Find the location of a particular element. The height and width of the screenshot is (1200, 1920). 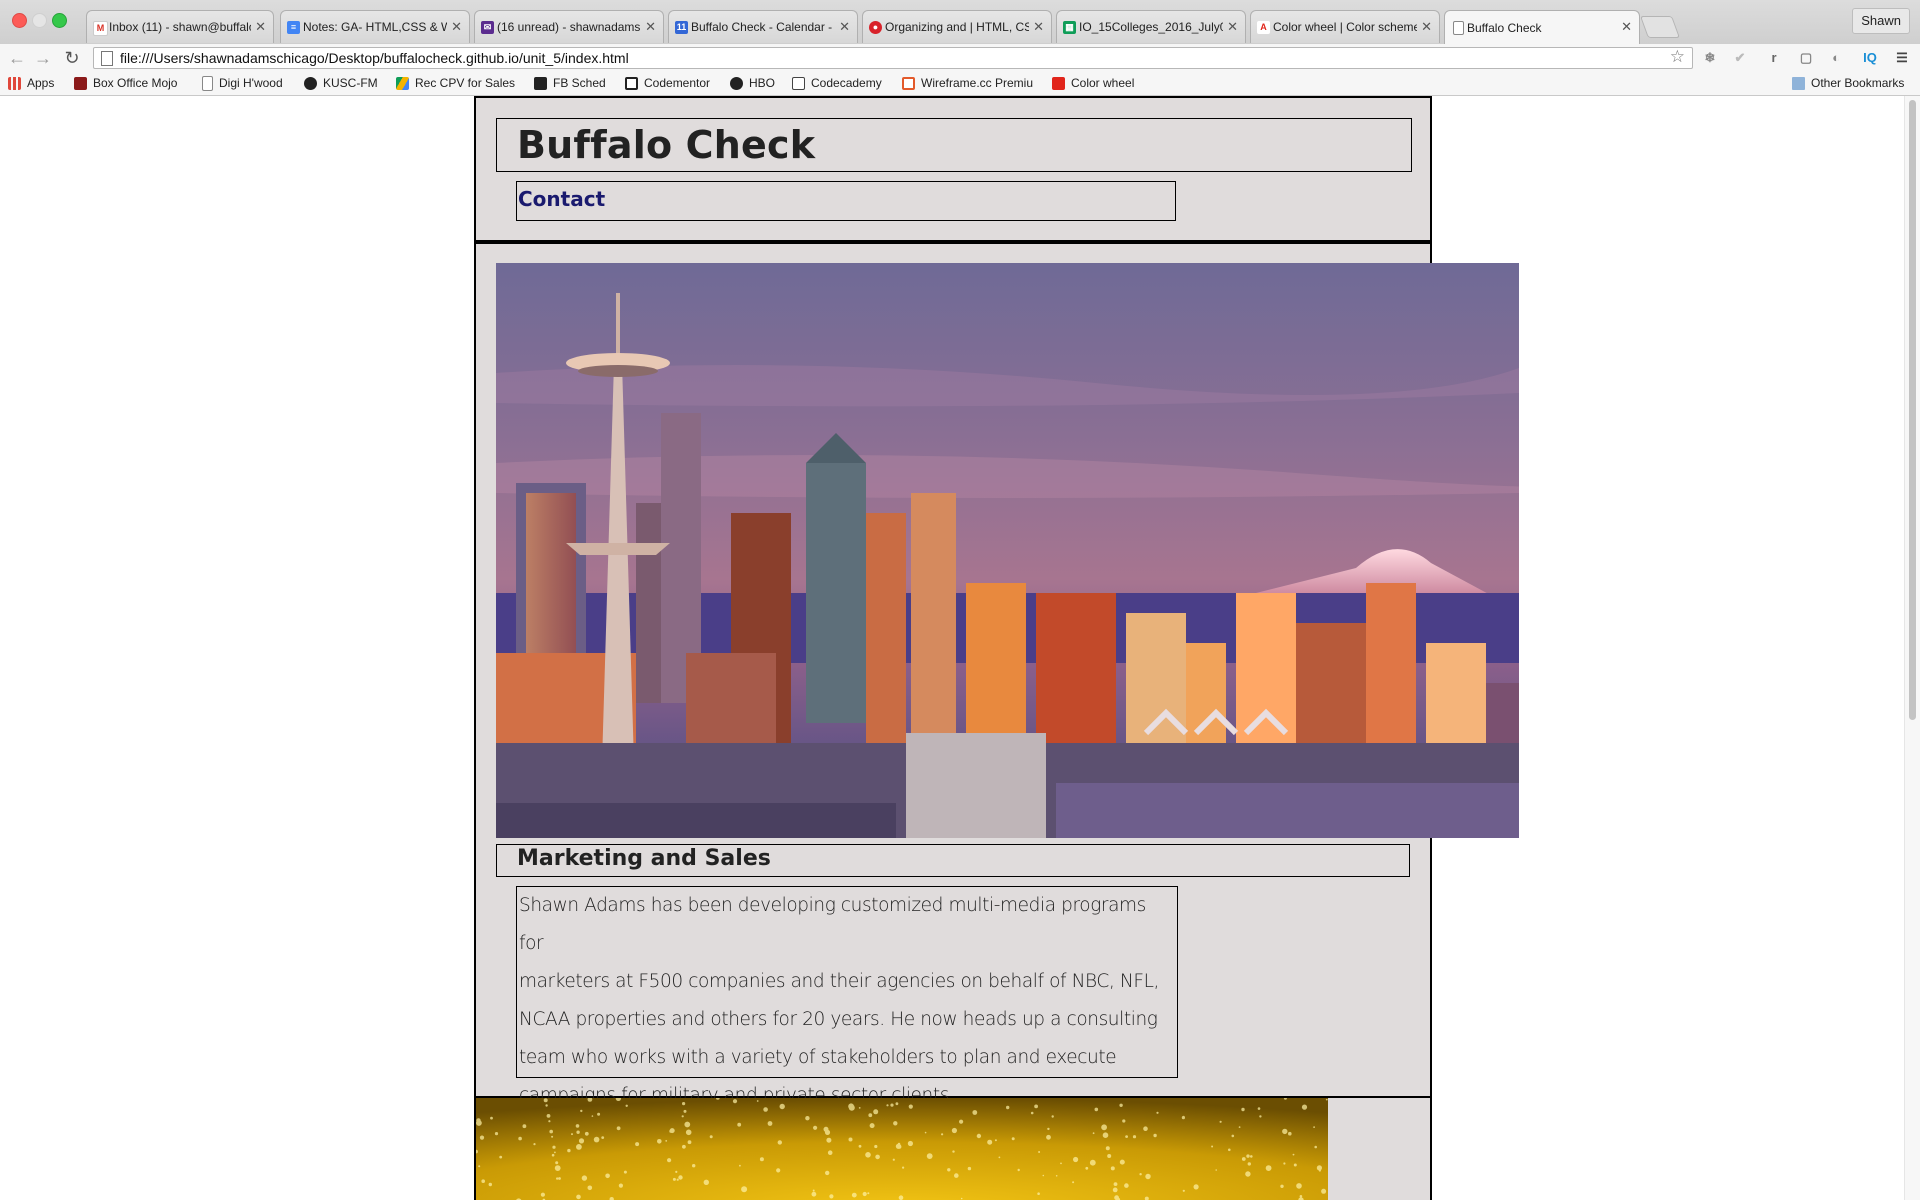

bookmark-rec-cpv: Rec CPV for Sales is located at coordinates (455, 83).